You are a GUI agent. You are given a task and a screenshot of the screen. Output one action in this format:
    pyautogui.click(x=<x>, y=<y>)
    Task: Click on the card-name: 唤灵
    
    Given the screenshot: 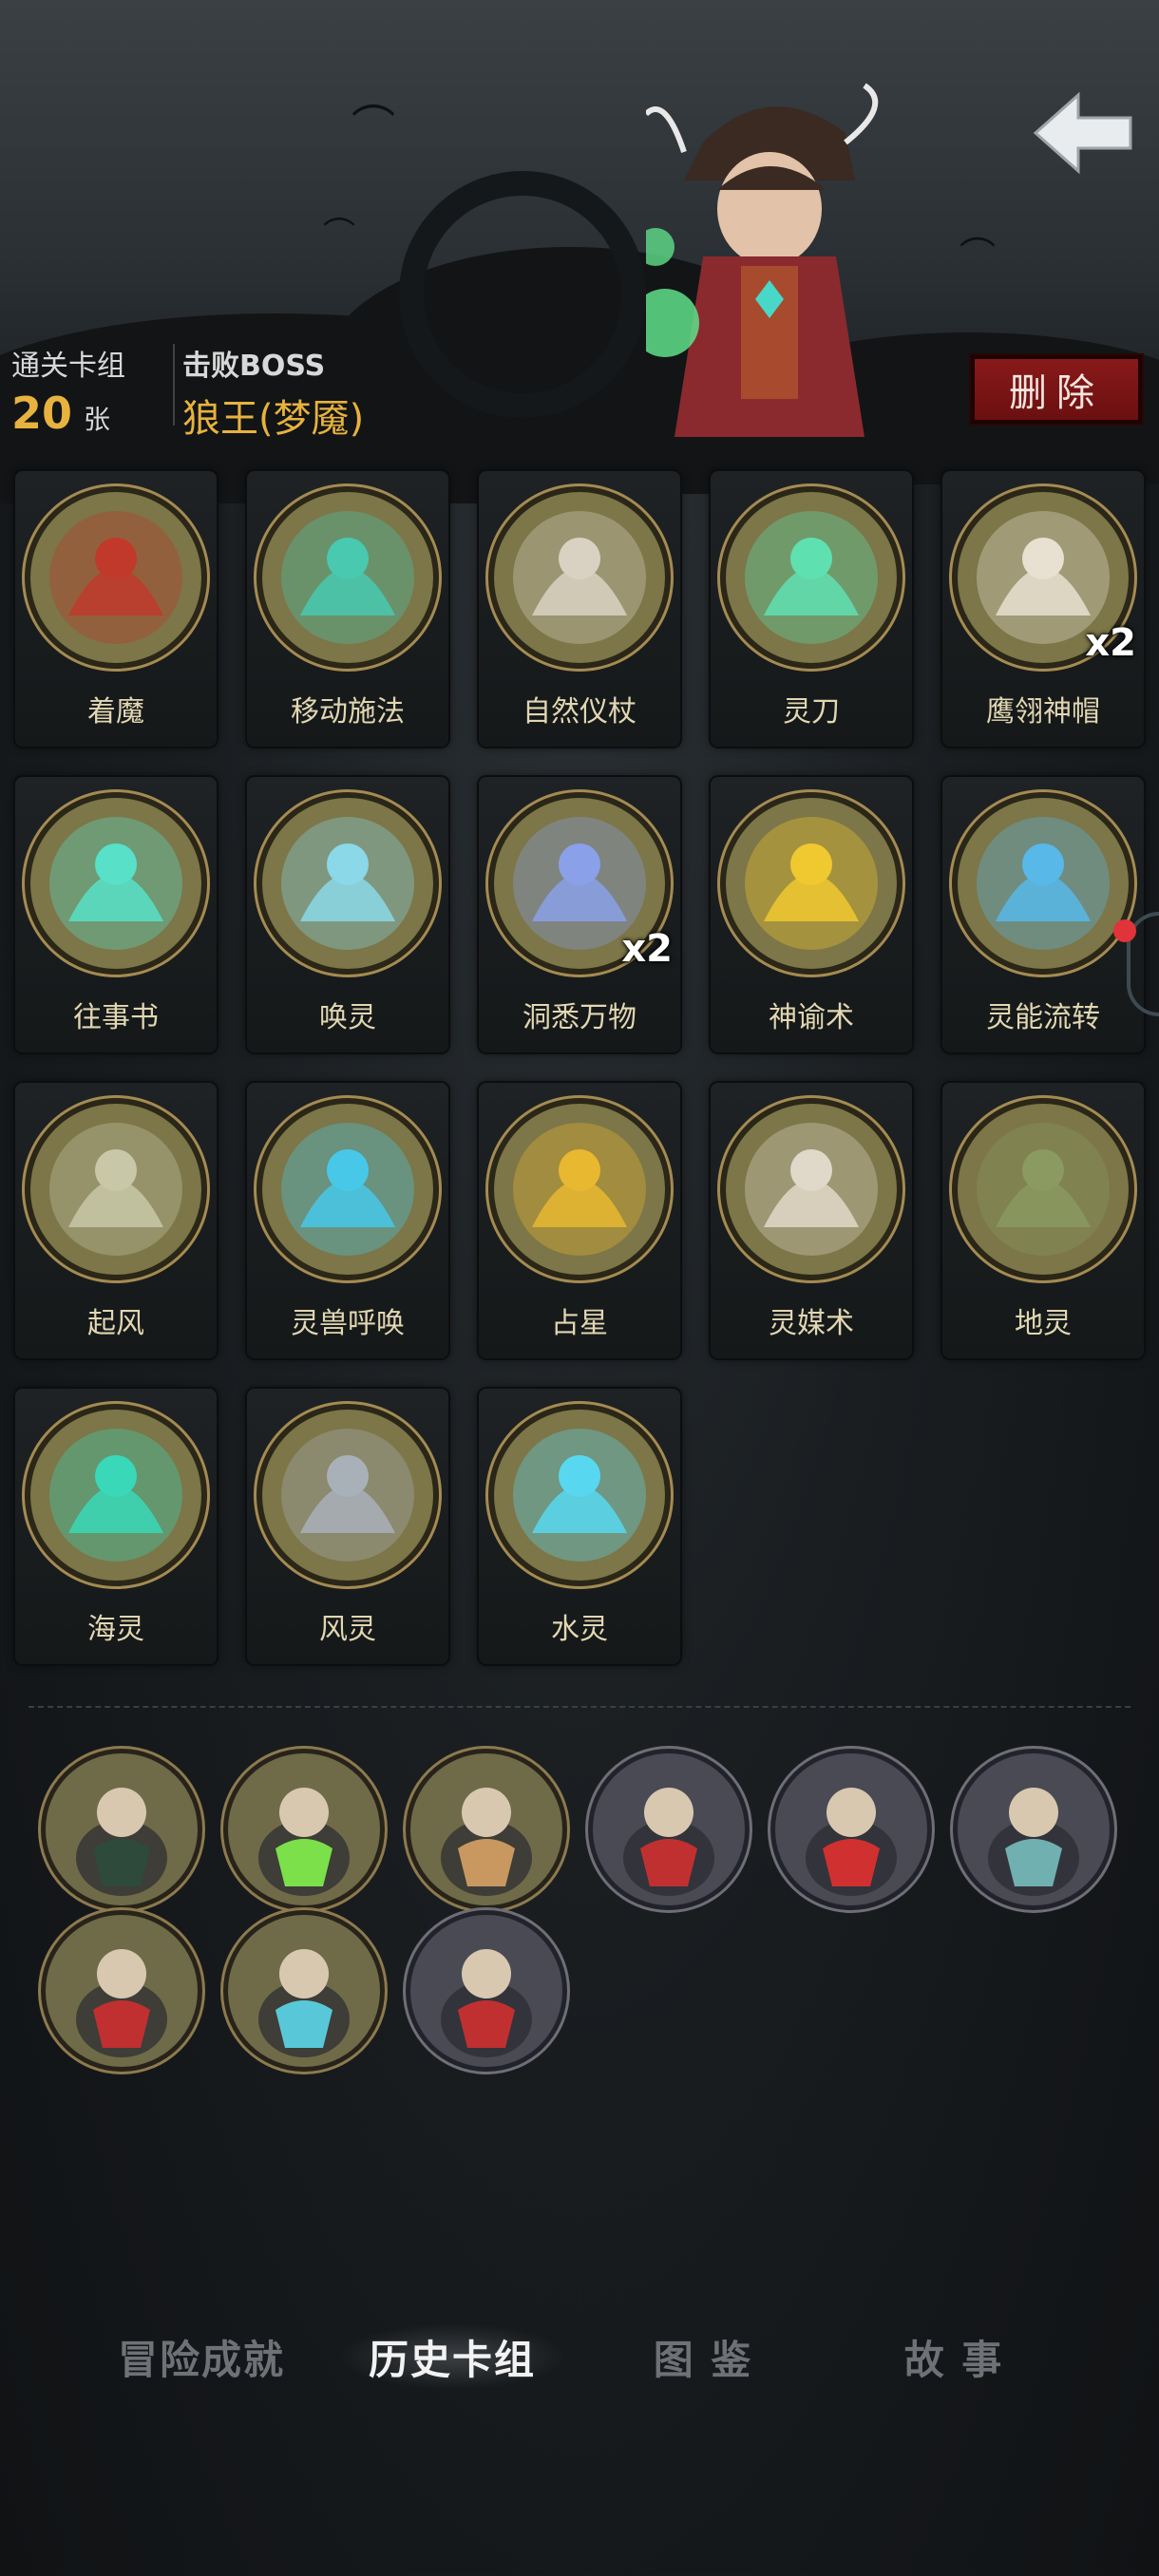 What is the action you would take?
    pyautogui.click(x=347, y=1017)
    